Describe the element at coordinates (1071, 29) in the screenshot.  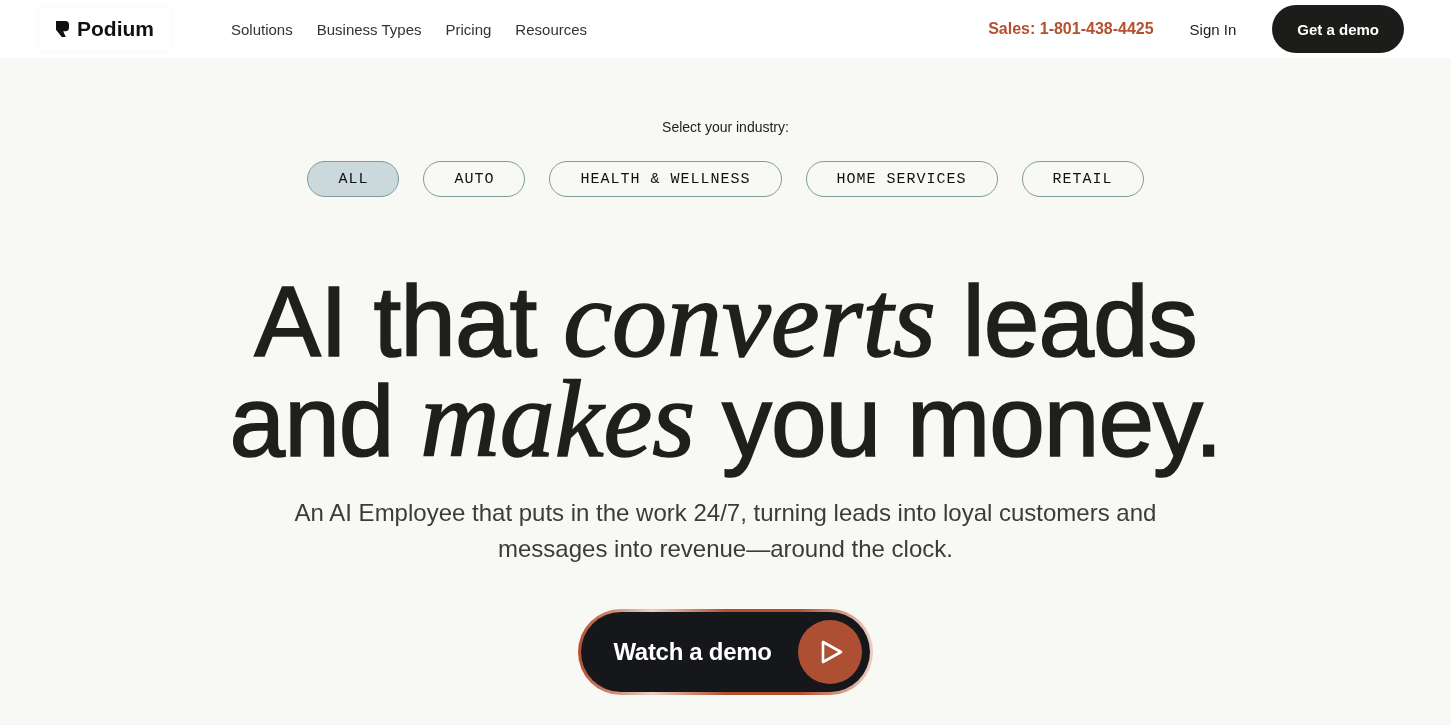
I see `sales-phone-link: Sales: 1-801-438-4425` at that location.